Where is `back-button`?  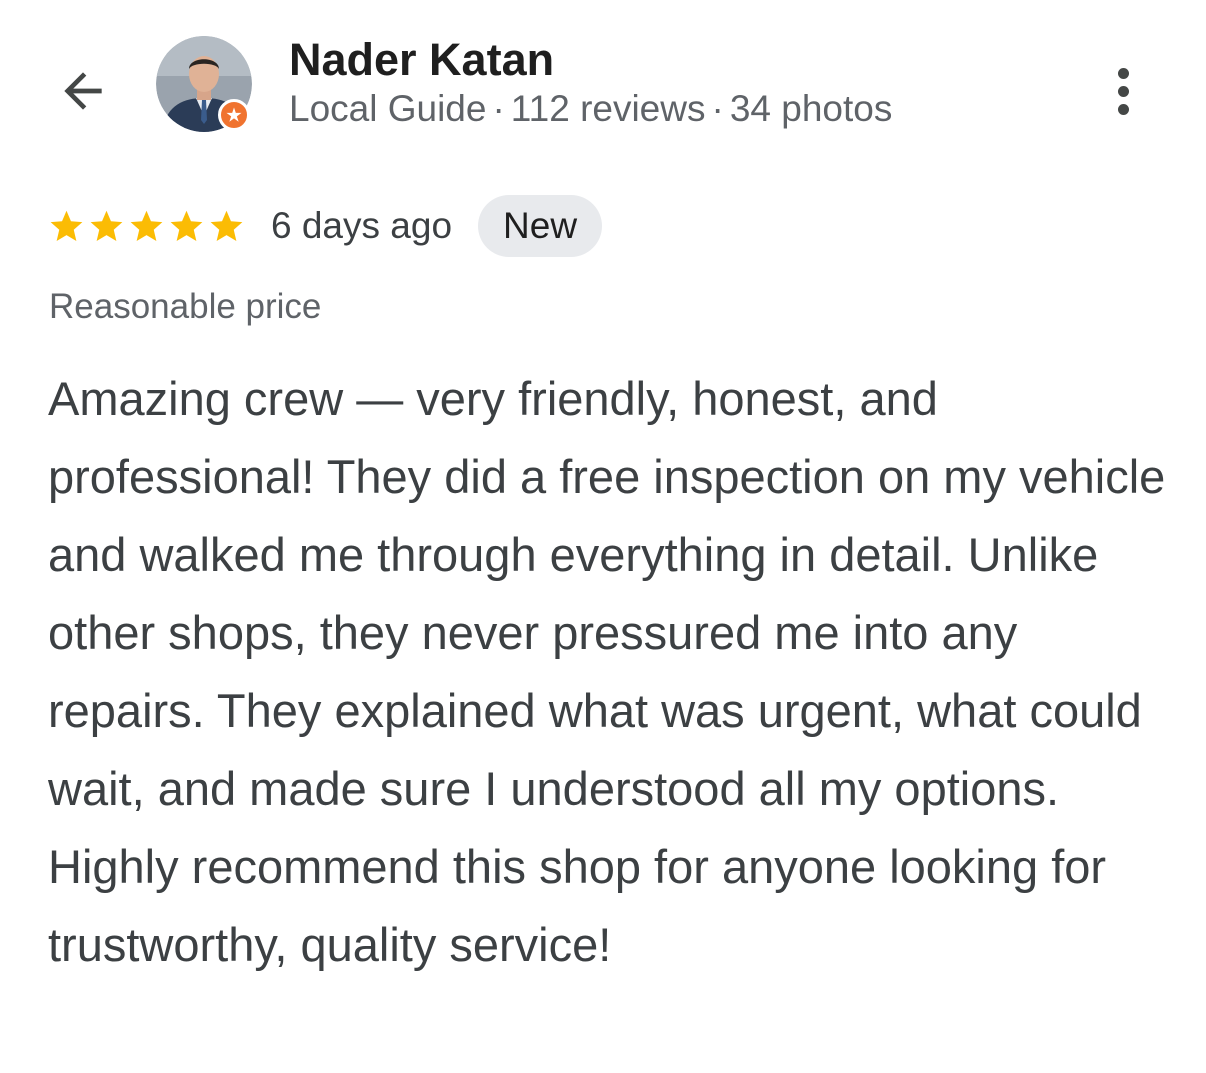 back-button is located at coordinates (83, 91).